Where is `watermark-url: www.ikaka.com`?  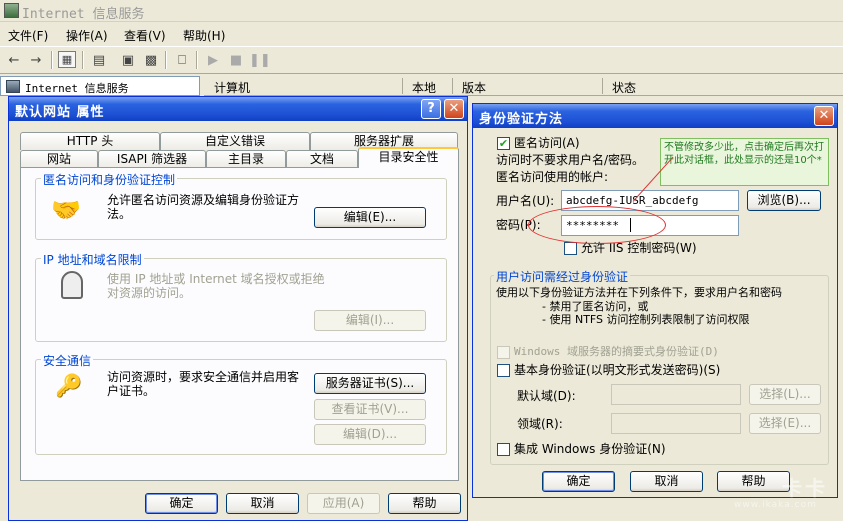 watermark-url: www.ikaka.com is located at coordinates (775, 505).